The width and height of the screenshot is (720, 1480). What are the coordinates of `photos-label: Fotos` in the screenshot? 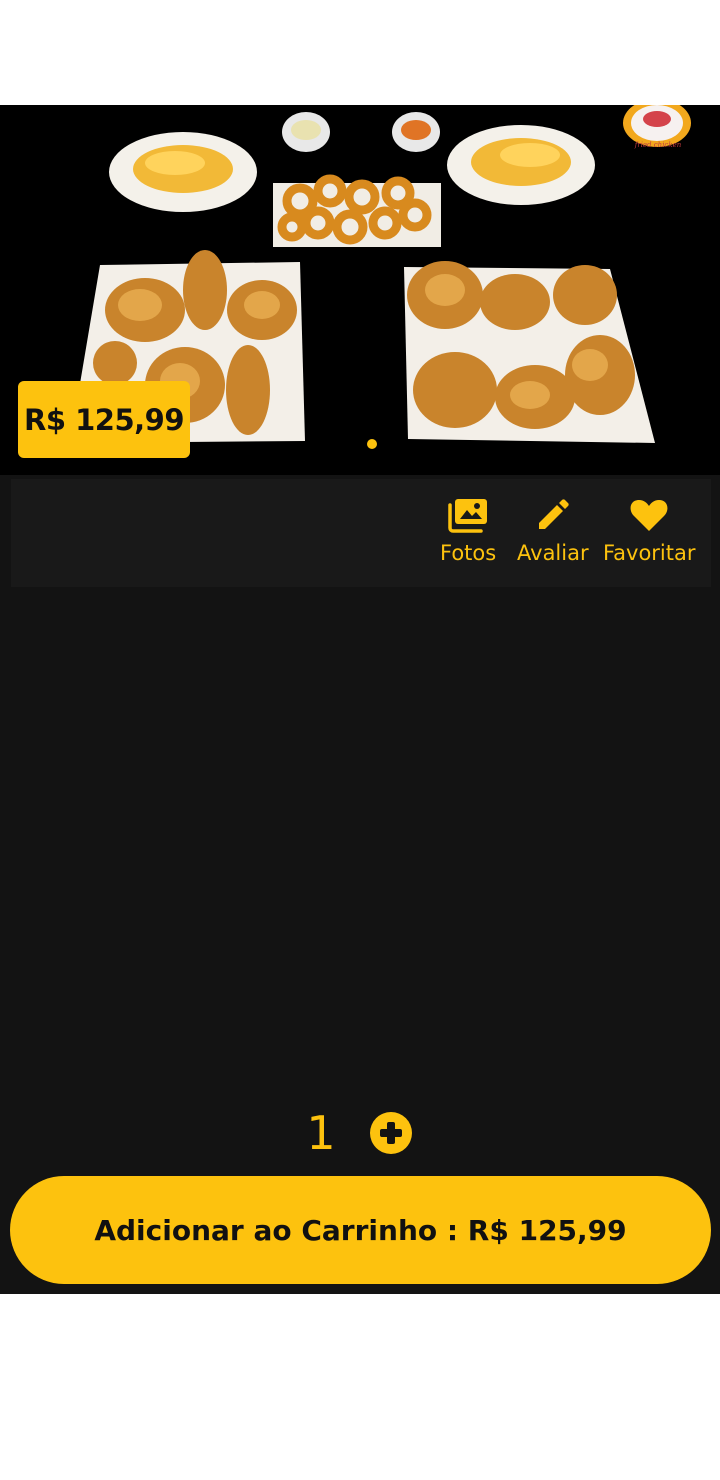 It's located at (468, 553).